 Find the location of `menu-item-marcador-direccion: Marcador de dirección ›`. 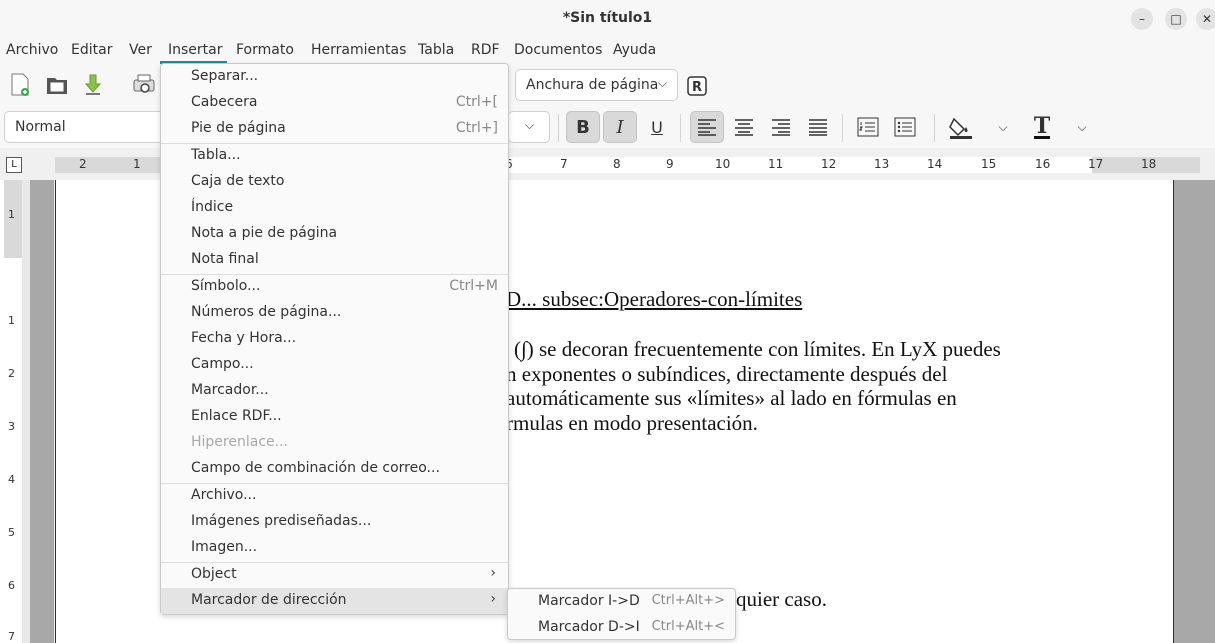

menu-item-marcador-direccion: Marcador de dirección › is located at coordinates (334, 601).